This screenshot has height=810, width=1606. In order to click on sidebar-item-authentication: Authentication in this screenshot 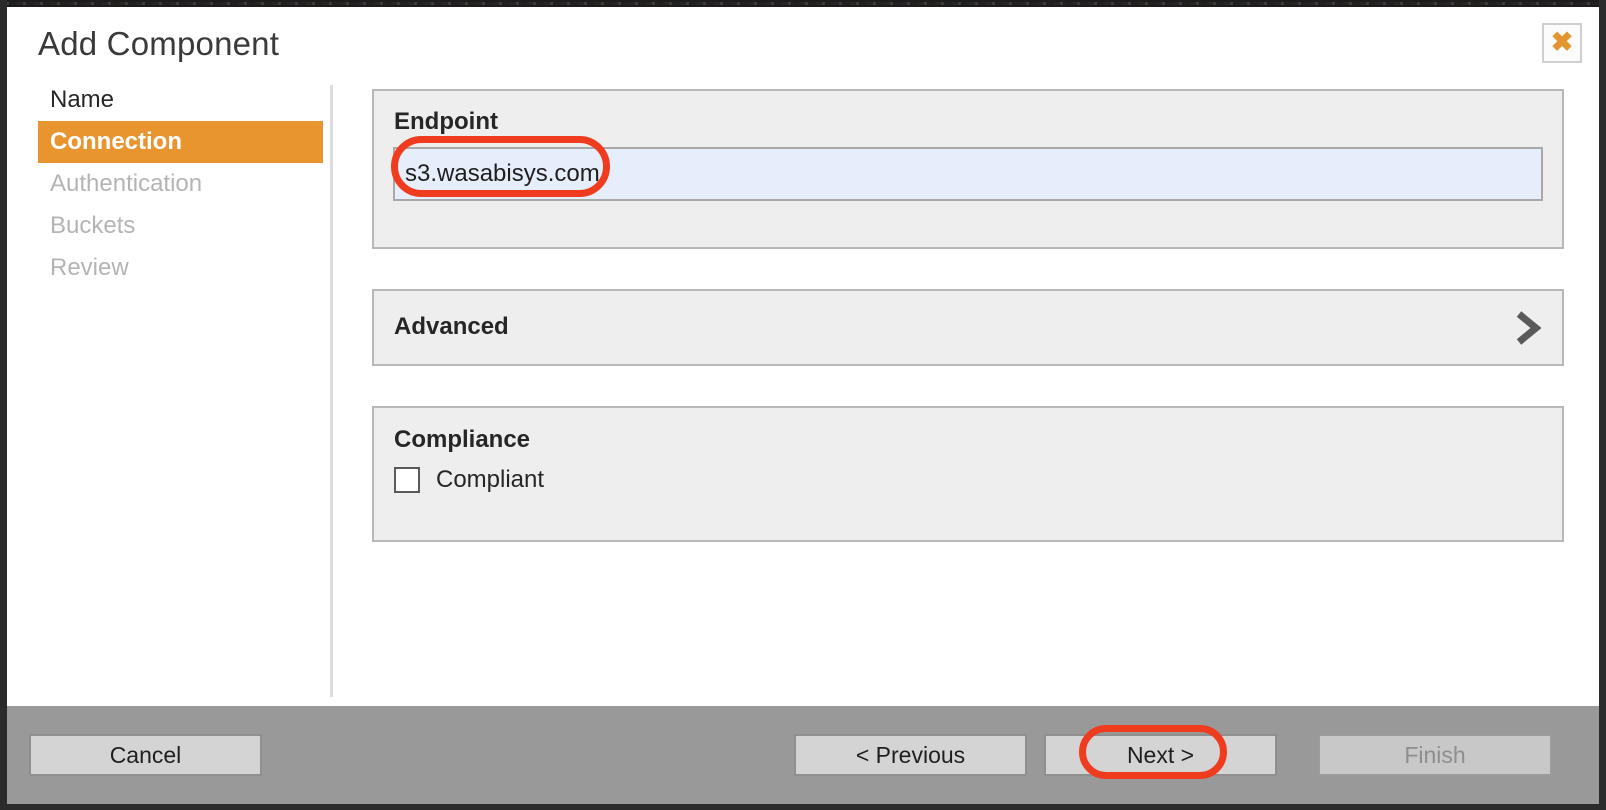, I will do `click(180, 184)`.